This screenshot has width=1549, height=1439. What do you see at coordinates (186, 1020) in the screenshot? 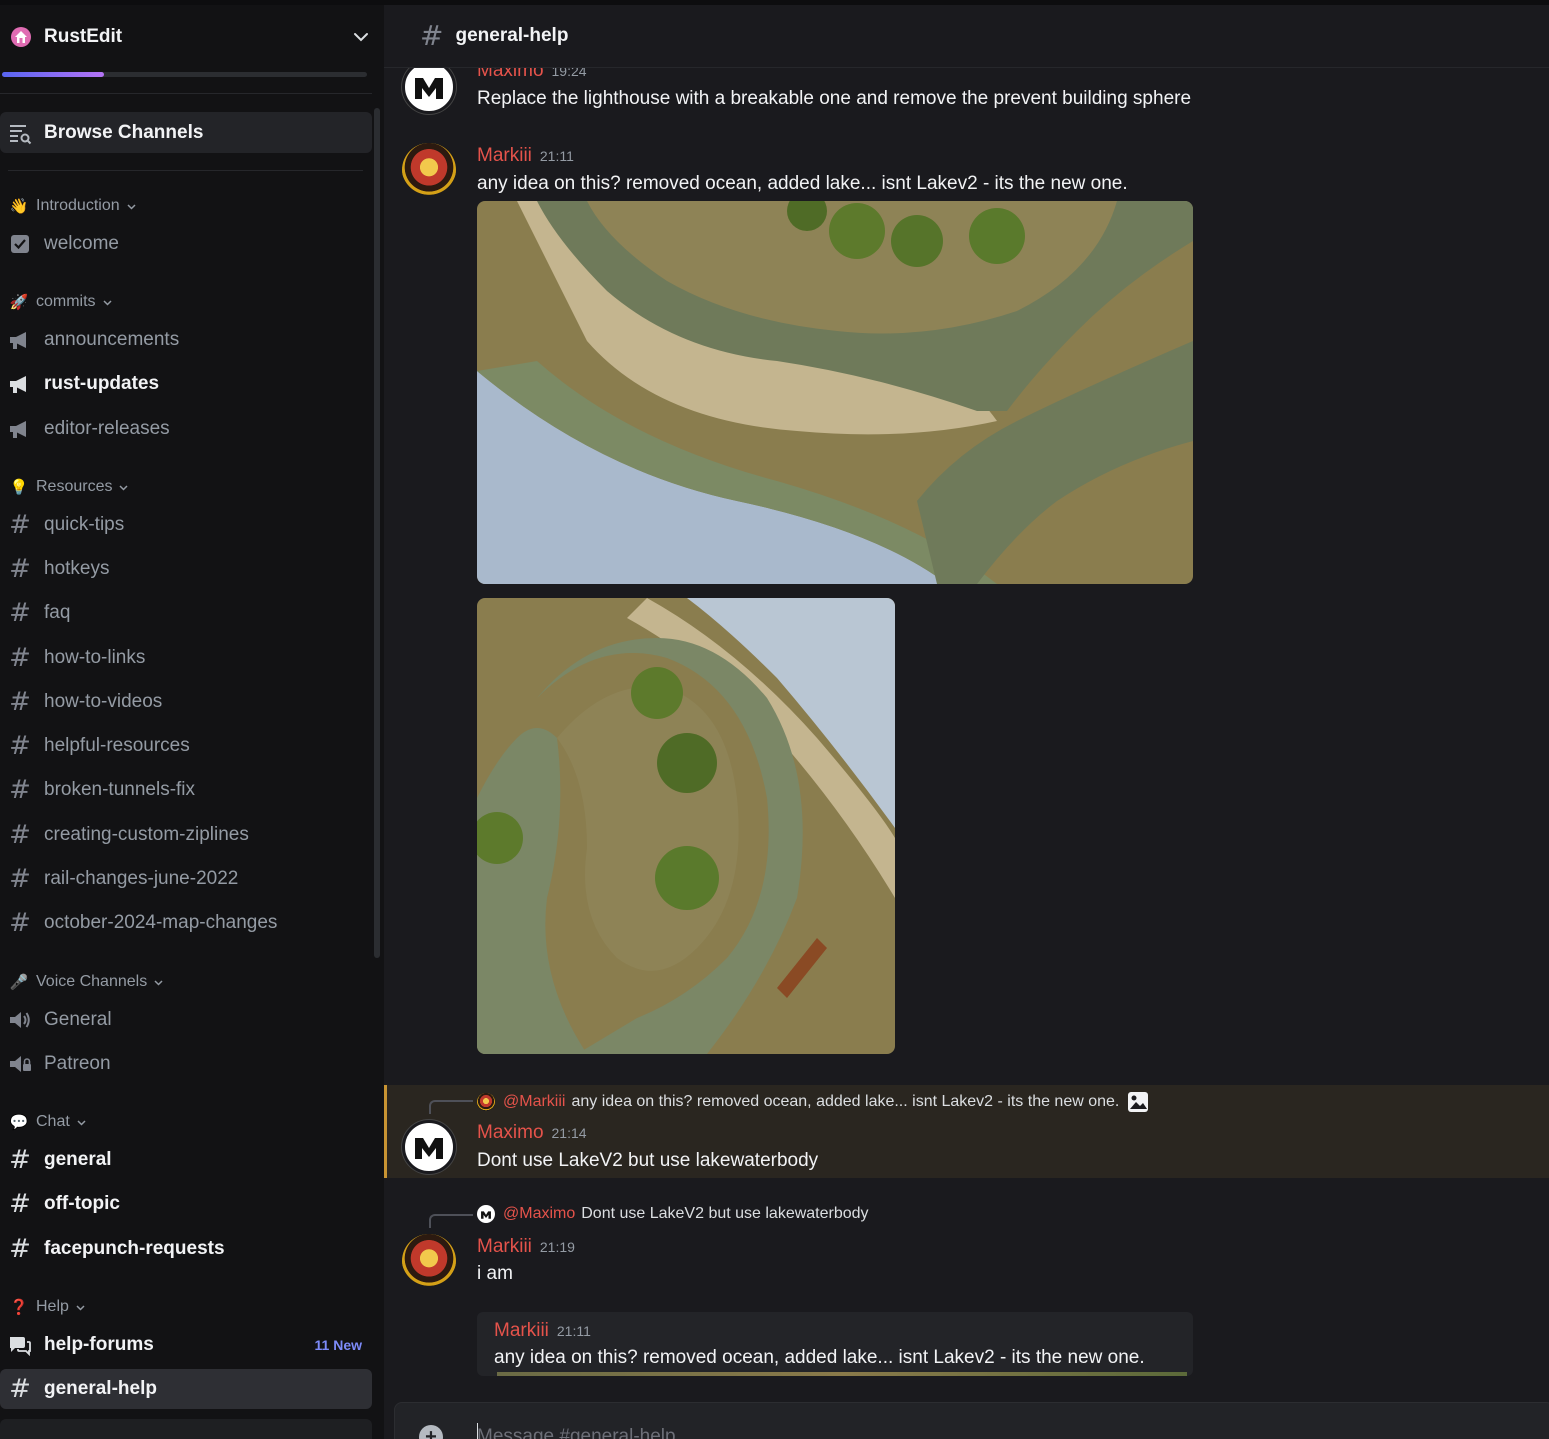
I see `sidebar-item-voice-general: General` at bounding box center [186, 1020].